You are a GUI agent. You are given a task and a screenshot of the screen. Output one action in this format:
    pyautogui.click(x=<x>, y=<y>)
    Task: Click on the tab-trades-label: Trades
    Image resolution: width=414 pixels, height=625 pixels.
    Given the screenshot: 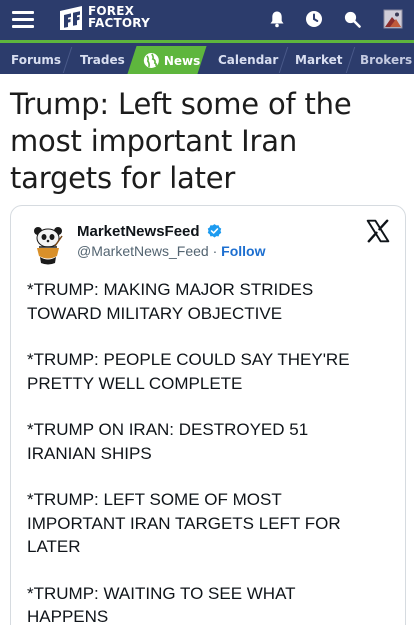 What is the action you would take?
    pyautogui.click(x=102, y=60)
    